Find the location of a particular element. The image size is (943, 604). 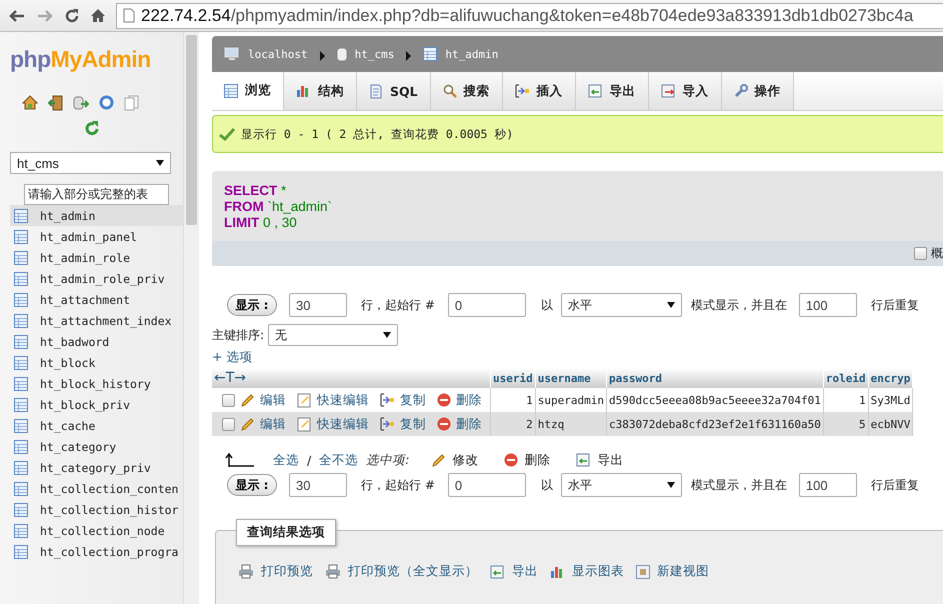

table-list-item: ht_admin_role is located at coordinates (96, 257).